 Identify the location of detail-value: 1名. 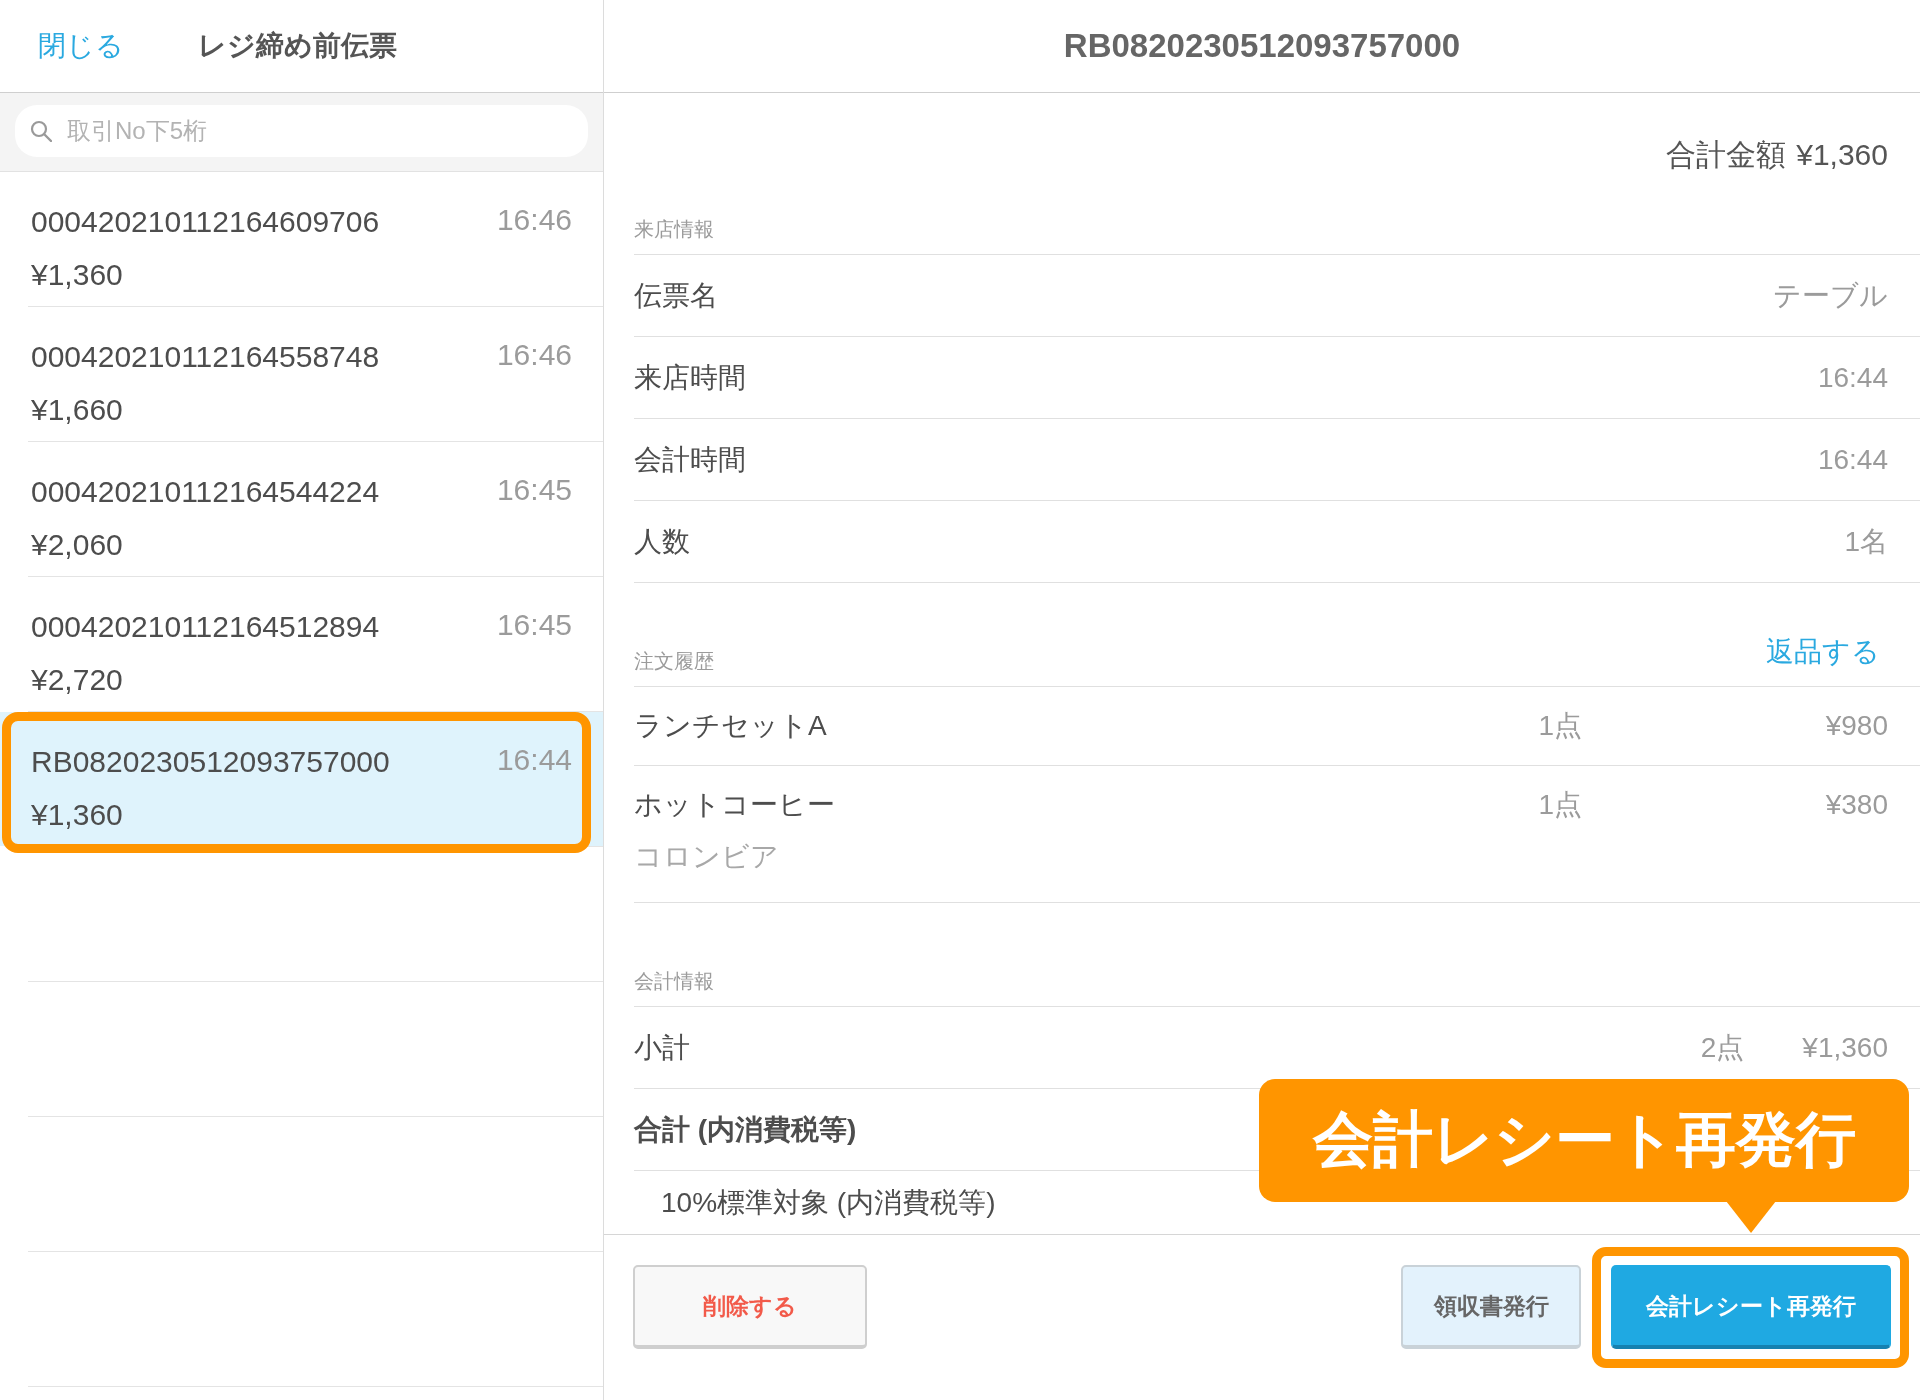
(1866, 541).